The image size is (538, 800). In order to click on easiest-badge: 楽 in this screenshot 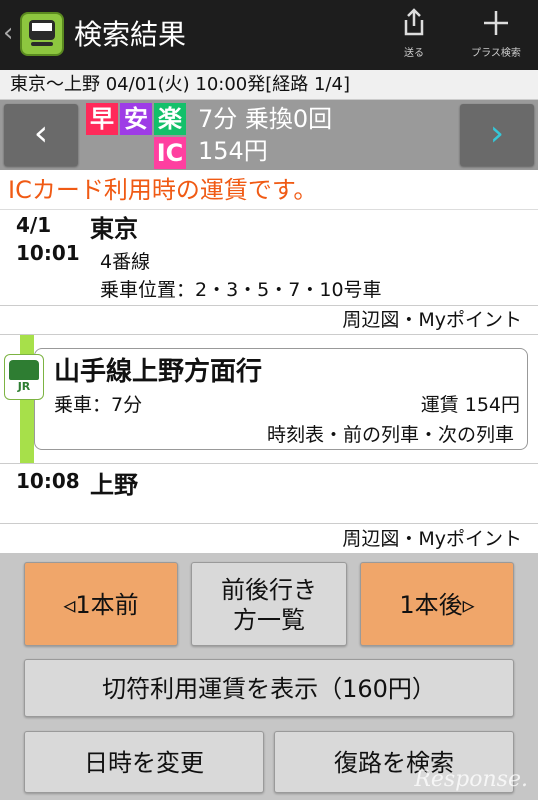, I will do `click(170, 119)`.